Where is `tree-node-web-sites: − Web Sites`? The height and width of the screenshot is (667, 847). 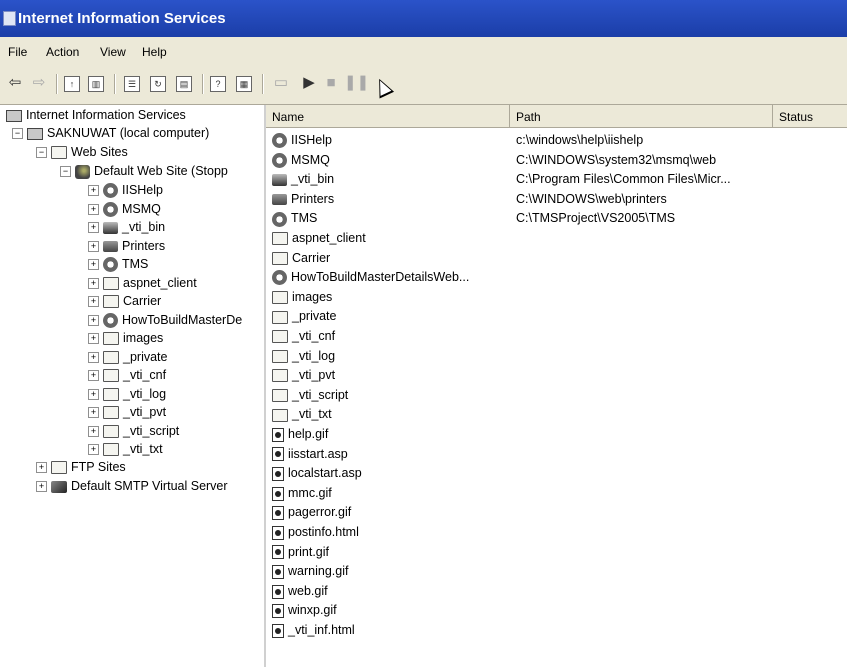
tree-node-web-sites: − Web Sites is located at coordinates (82, 154).